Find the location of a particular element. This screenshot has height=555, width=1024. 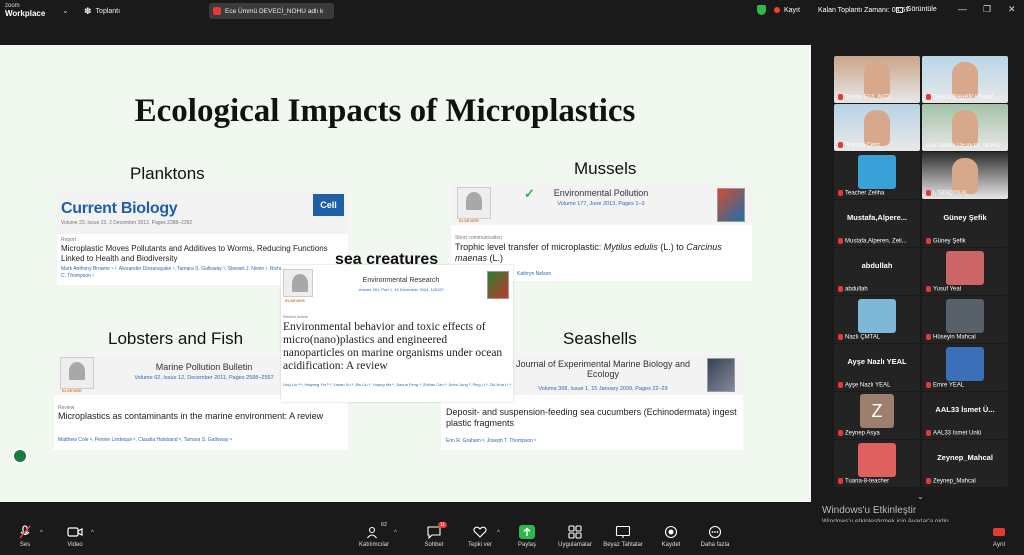

participant-tile: Emre YEAL is located at coordinates (965, 367).